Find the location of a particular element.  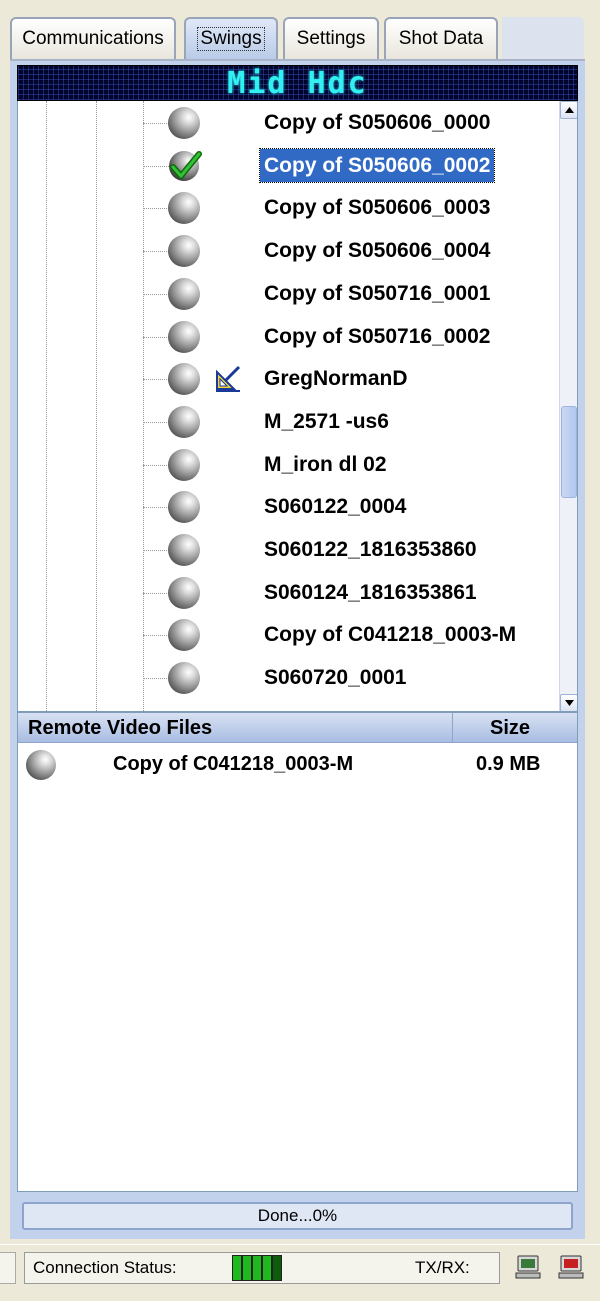

tree-item: Copy of S050716_0002 is located at coordinates (289, 337).